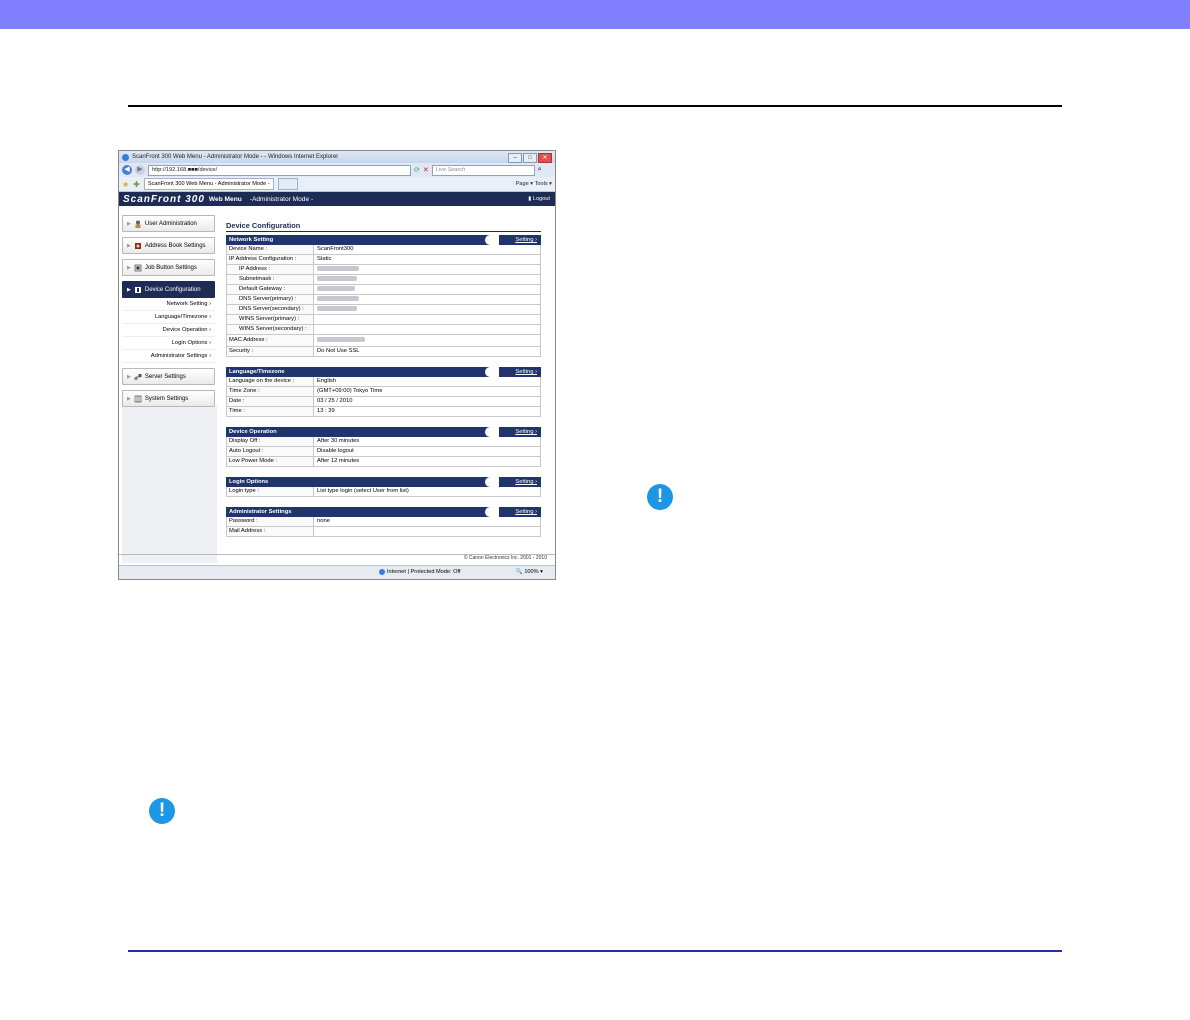 Image resolution: width=1190 pixels, height=1020 pixels. I want to click on window-controls: – □ ✕, so click(530, 158).